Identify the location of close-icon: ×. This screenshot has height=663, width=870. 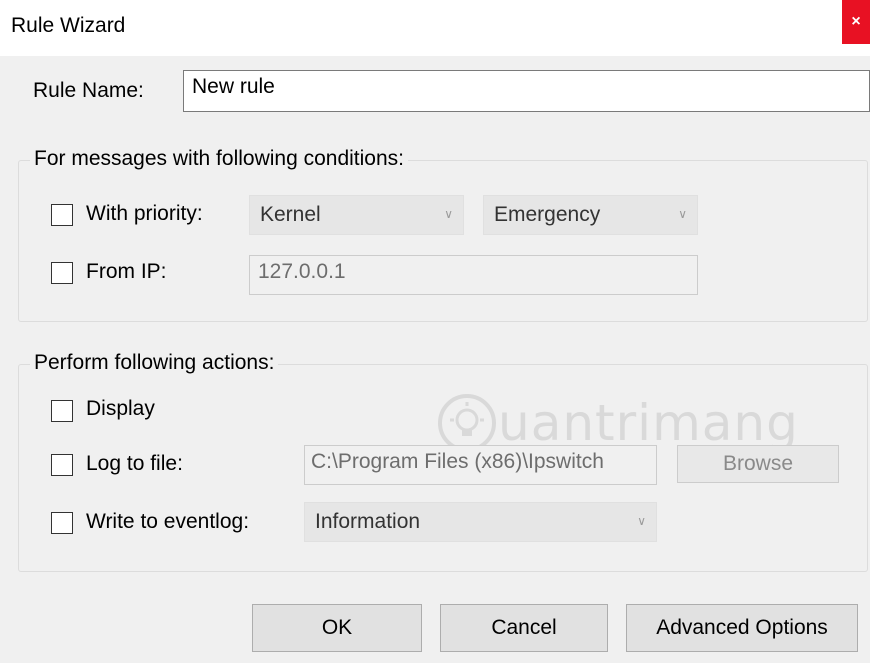
(856, 21).